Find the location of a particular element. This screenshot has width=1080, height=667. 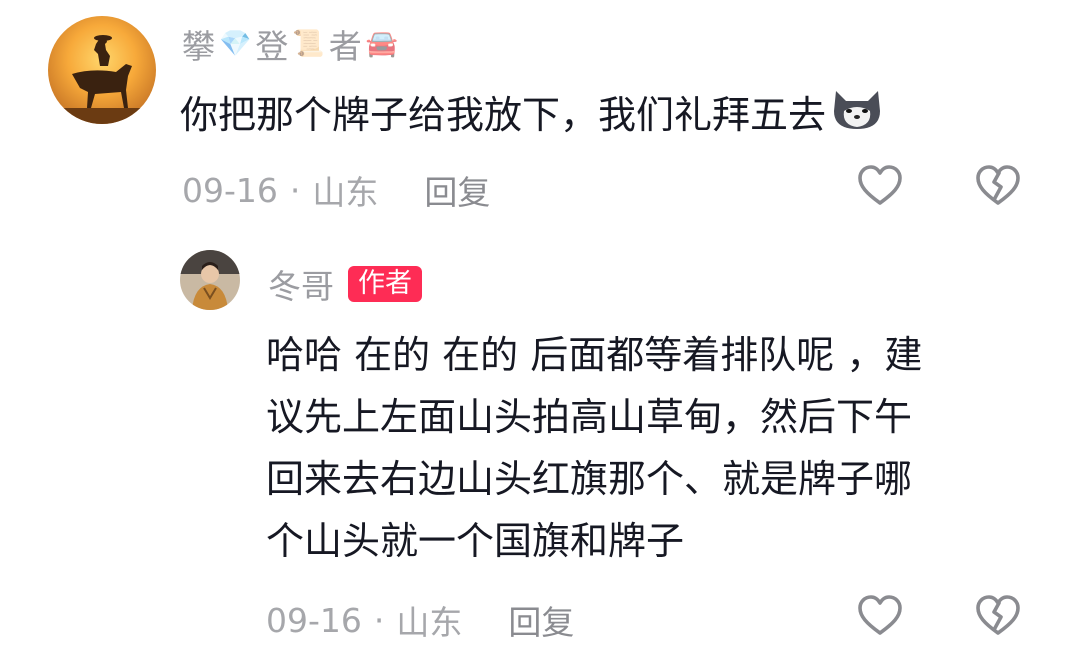

reply-text-line: 哈哈 在的 在的 后面都等着排队呢 ，建 is located at coordinates (594, 355).